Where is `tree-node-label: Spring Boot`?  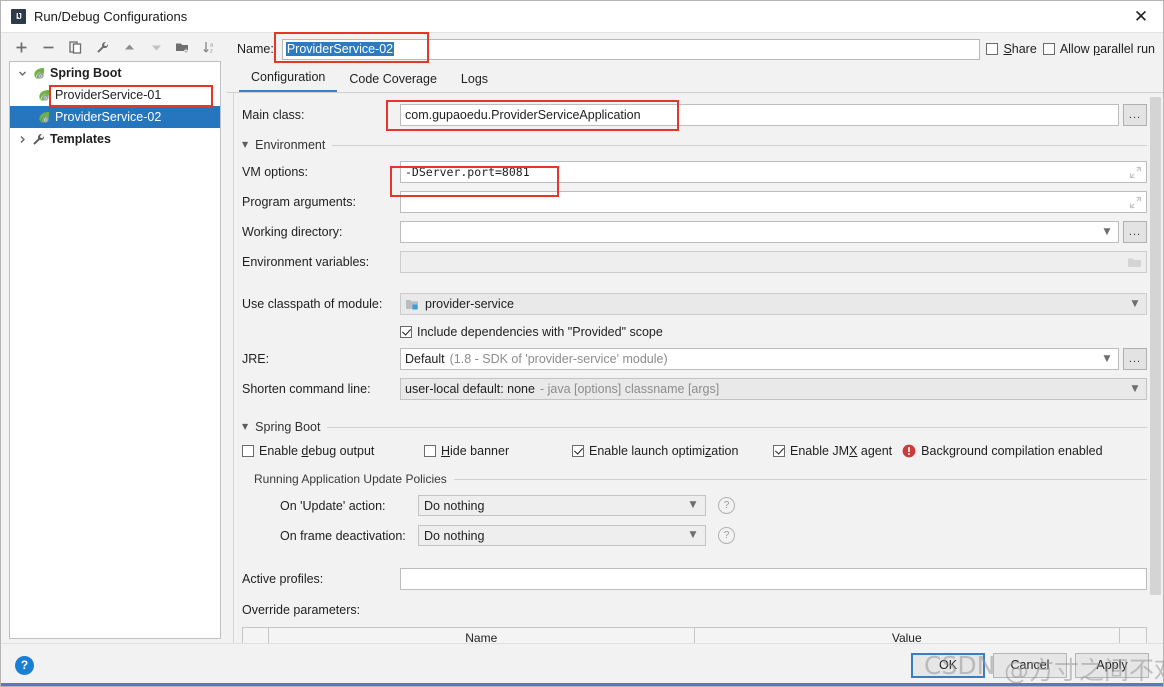 tree-node-label: Spring Boot is located at coordinates (86, 73).